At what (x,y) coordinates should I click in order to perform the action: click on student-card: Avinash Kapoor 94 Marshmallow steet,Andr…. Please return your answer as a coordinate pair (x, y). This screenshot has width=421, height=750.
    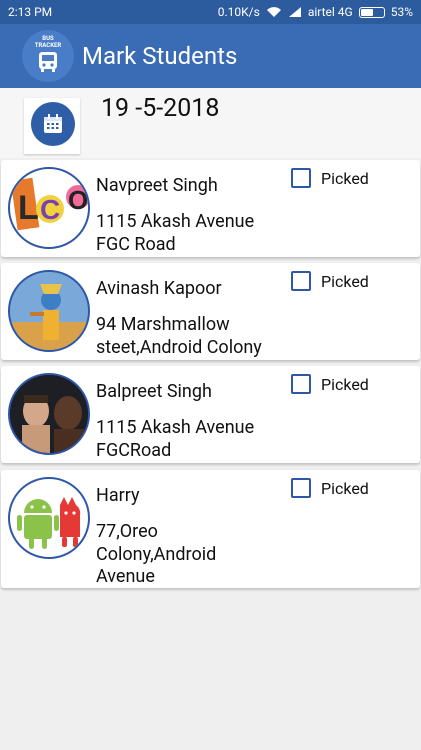
    Looking at the image, I should click on (210, 311).